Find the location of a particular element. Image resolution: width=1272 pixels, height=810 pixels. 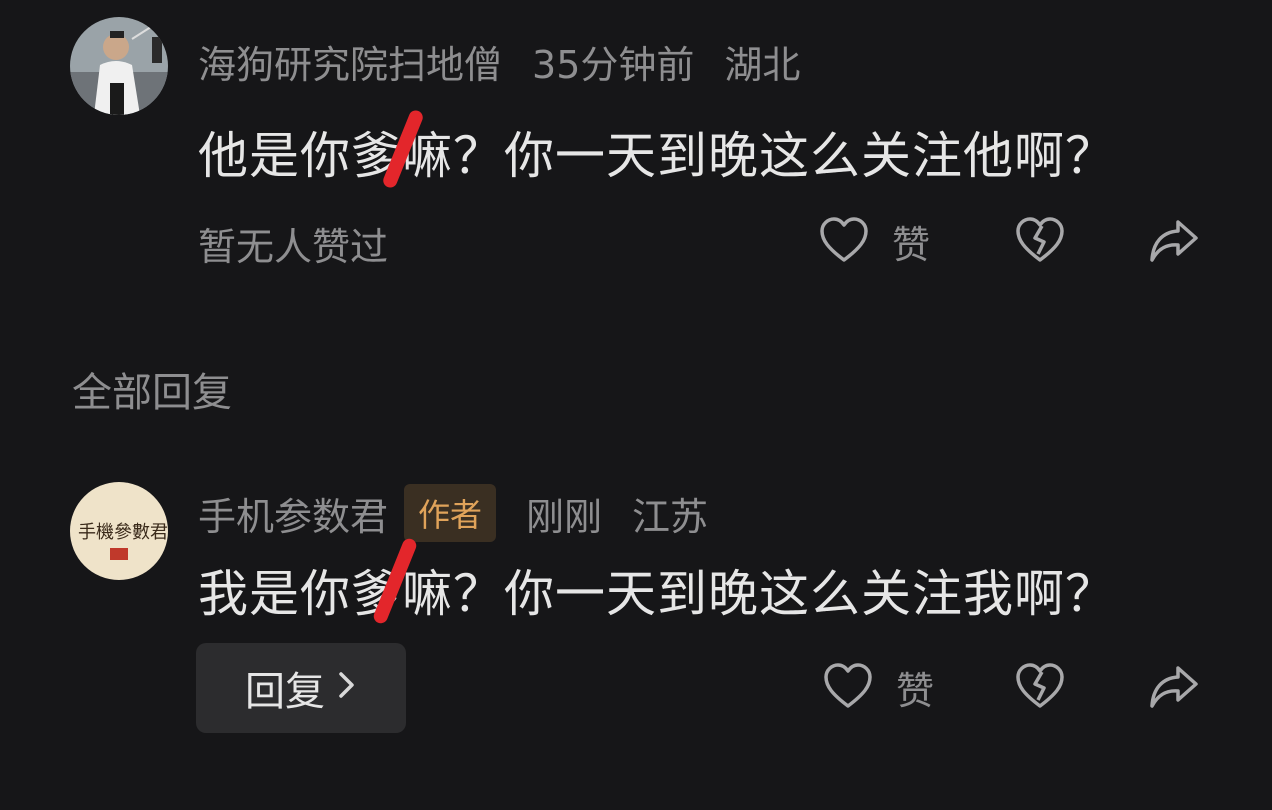

location: 湖北 is located at coordinates (762, 65).